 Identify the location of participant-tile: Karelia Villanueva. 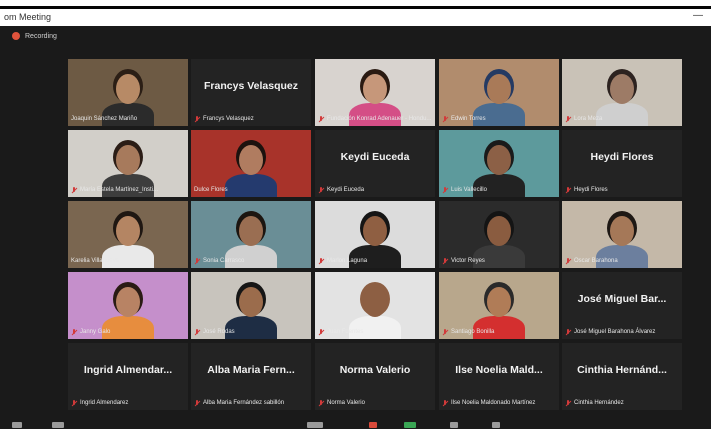
(128, 234).